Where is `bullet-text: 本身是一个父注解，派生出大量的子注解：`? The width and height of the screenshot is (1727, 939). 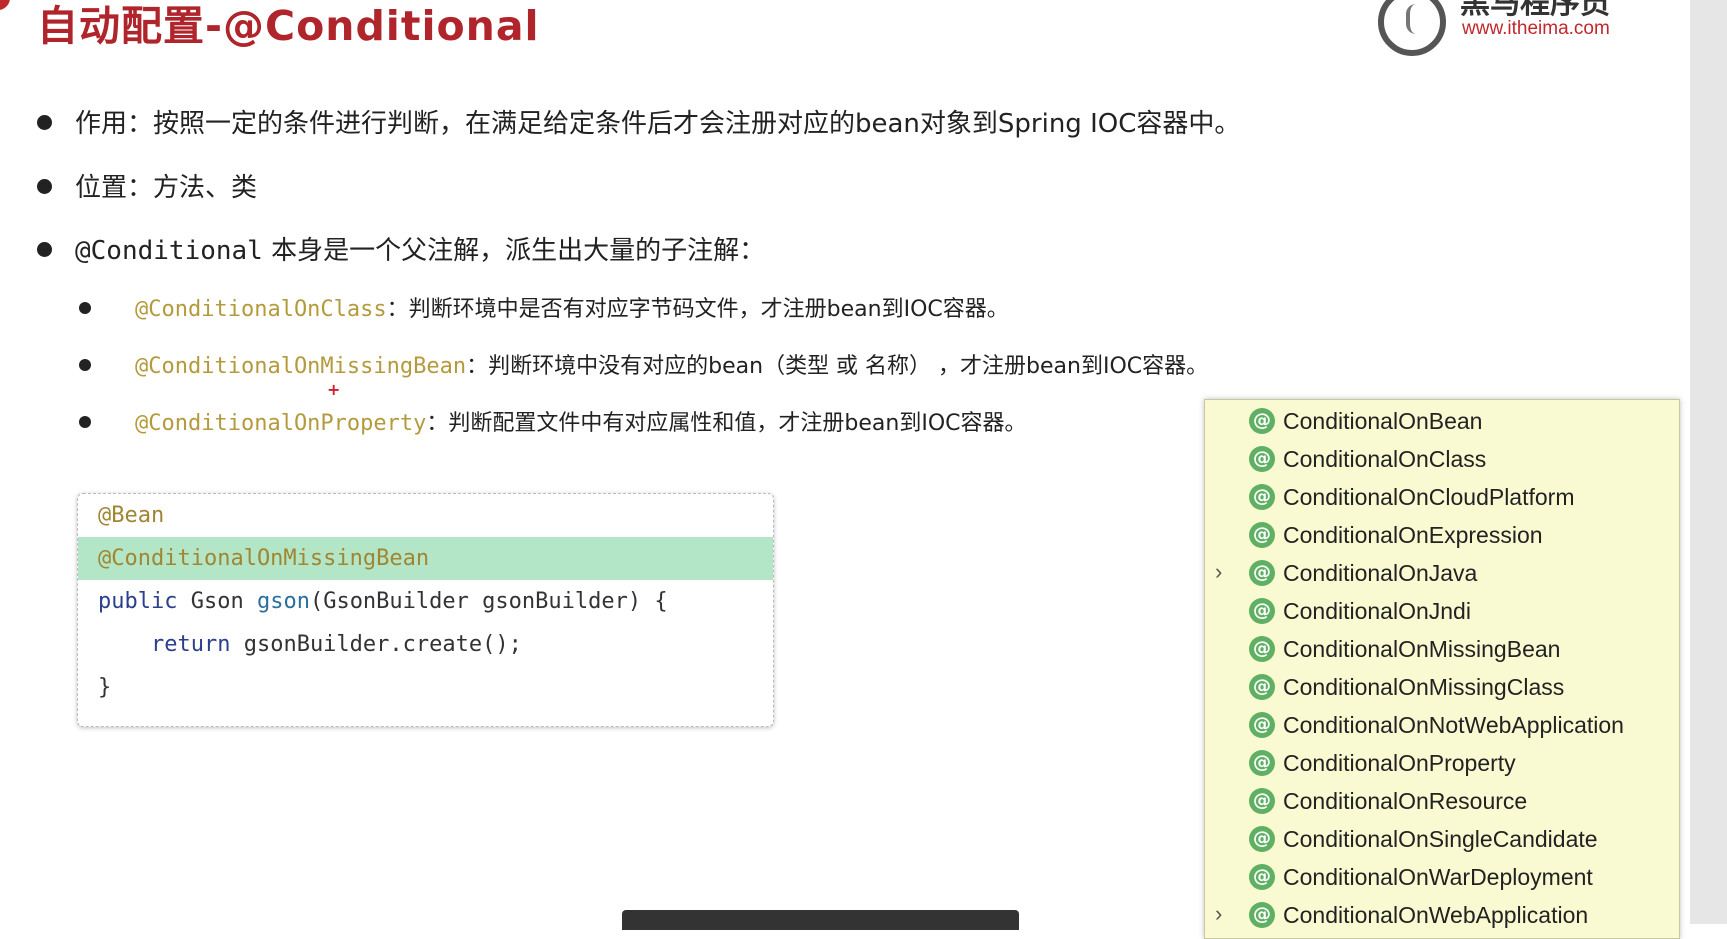
bullet-text: 本身是一个父注解，派生出大量的子注解： is located at coordinates (514, 251).